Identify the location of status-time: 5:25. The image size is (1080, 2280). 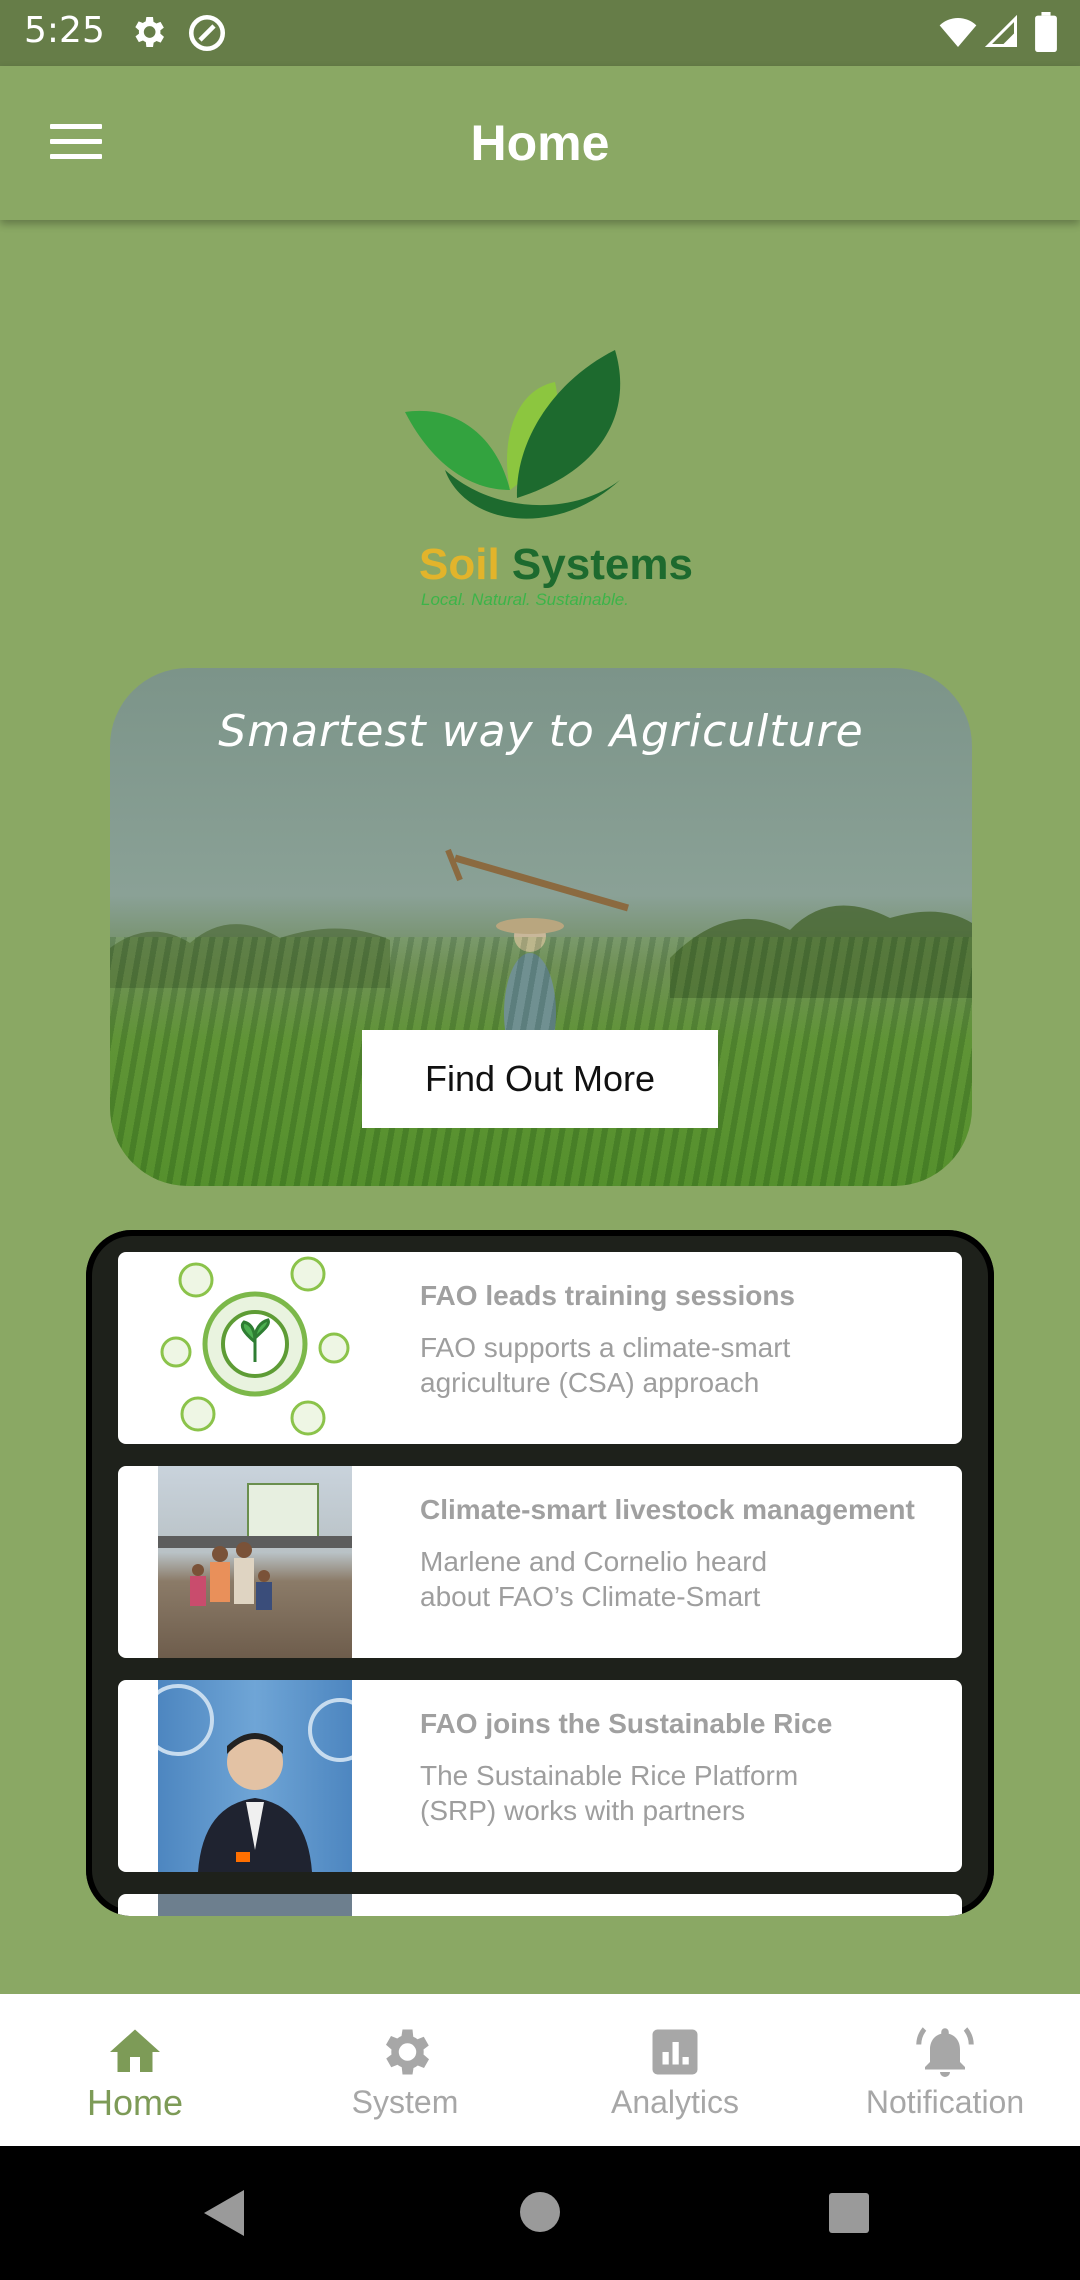
(64, 30).